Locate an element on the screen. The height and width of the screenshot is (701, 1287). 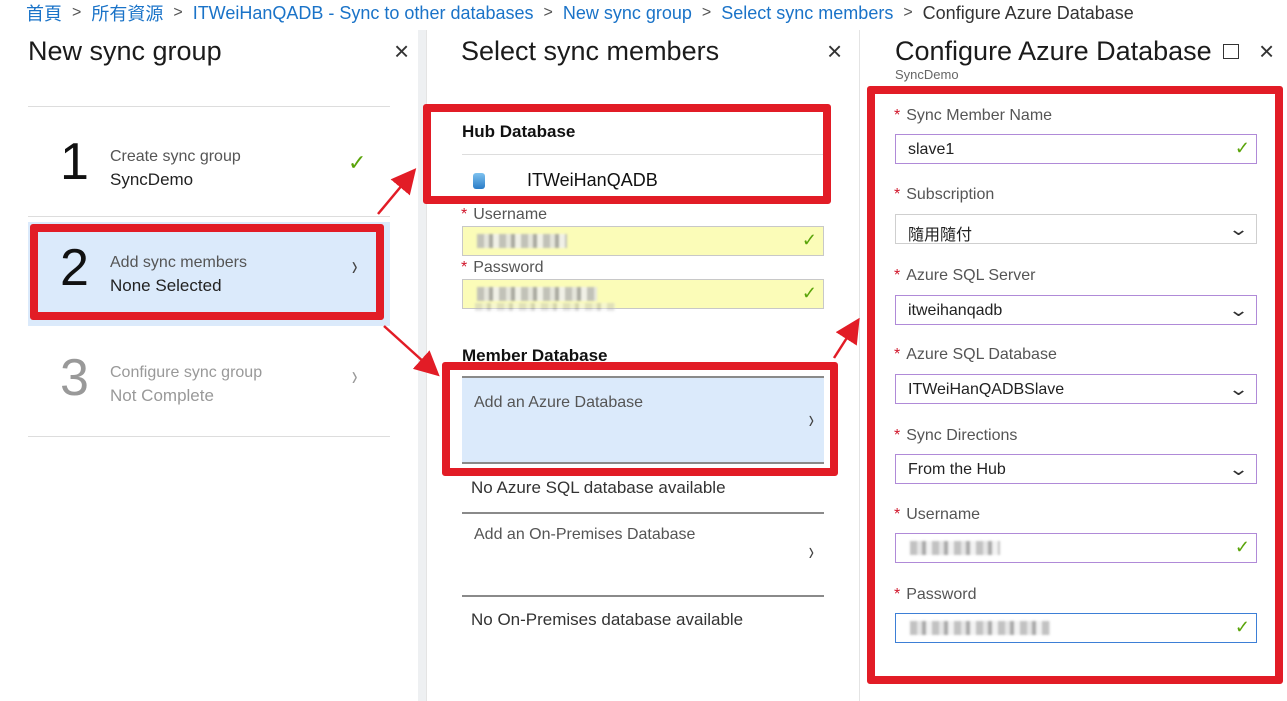
add-onprem-database-label: Add an On-Premises Database is located at coordinates (585, 534).